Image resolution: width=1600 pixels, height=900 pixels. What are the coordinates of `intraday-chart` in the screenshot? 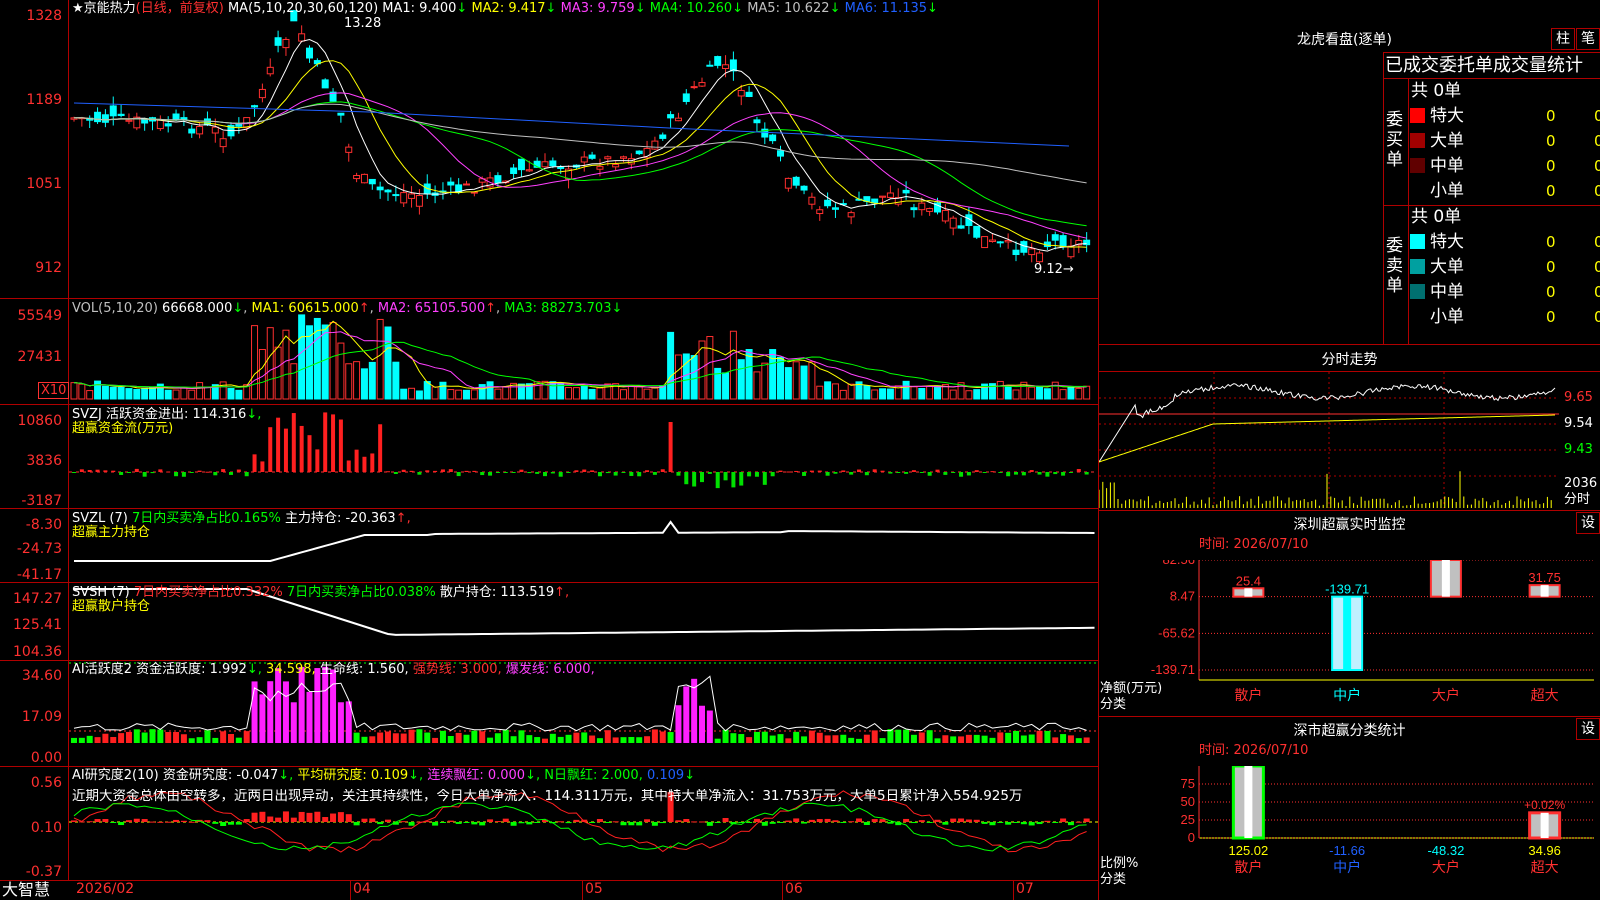 It's located at (1329, 440).